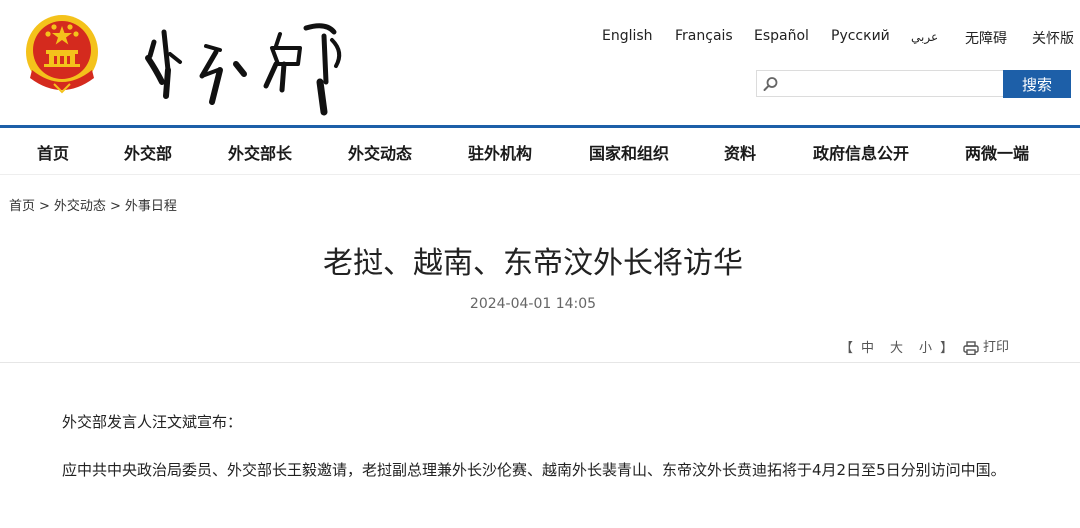 This screenshot has height=528, width=1080. I want to click on font-size-selector: 【中 大 小】, so click(896, 346).